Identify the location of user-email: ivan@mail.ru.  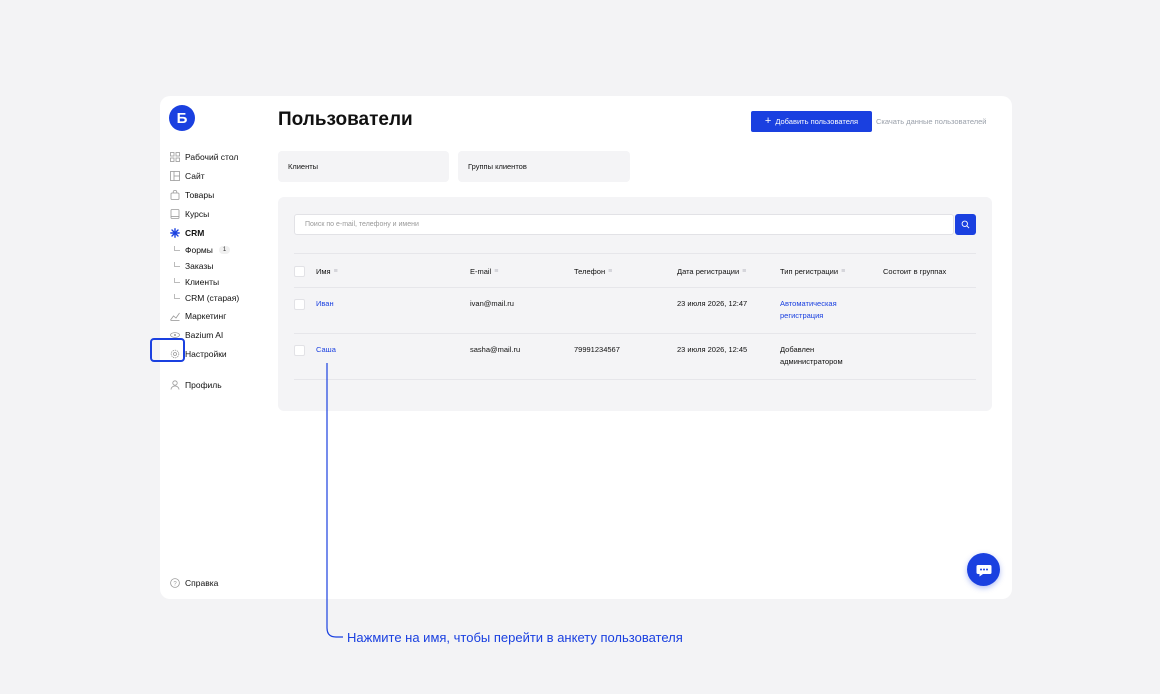
(492, 303).